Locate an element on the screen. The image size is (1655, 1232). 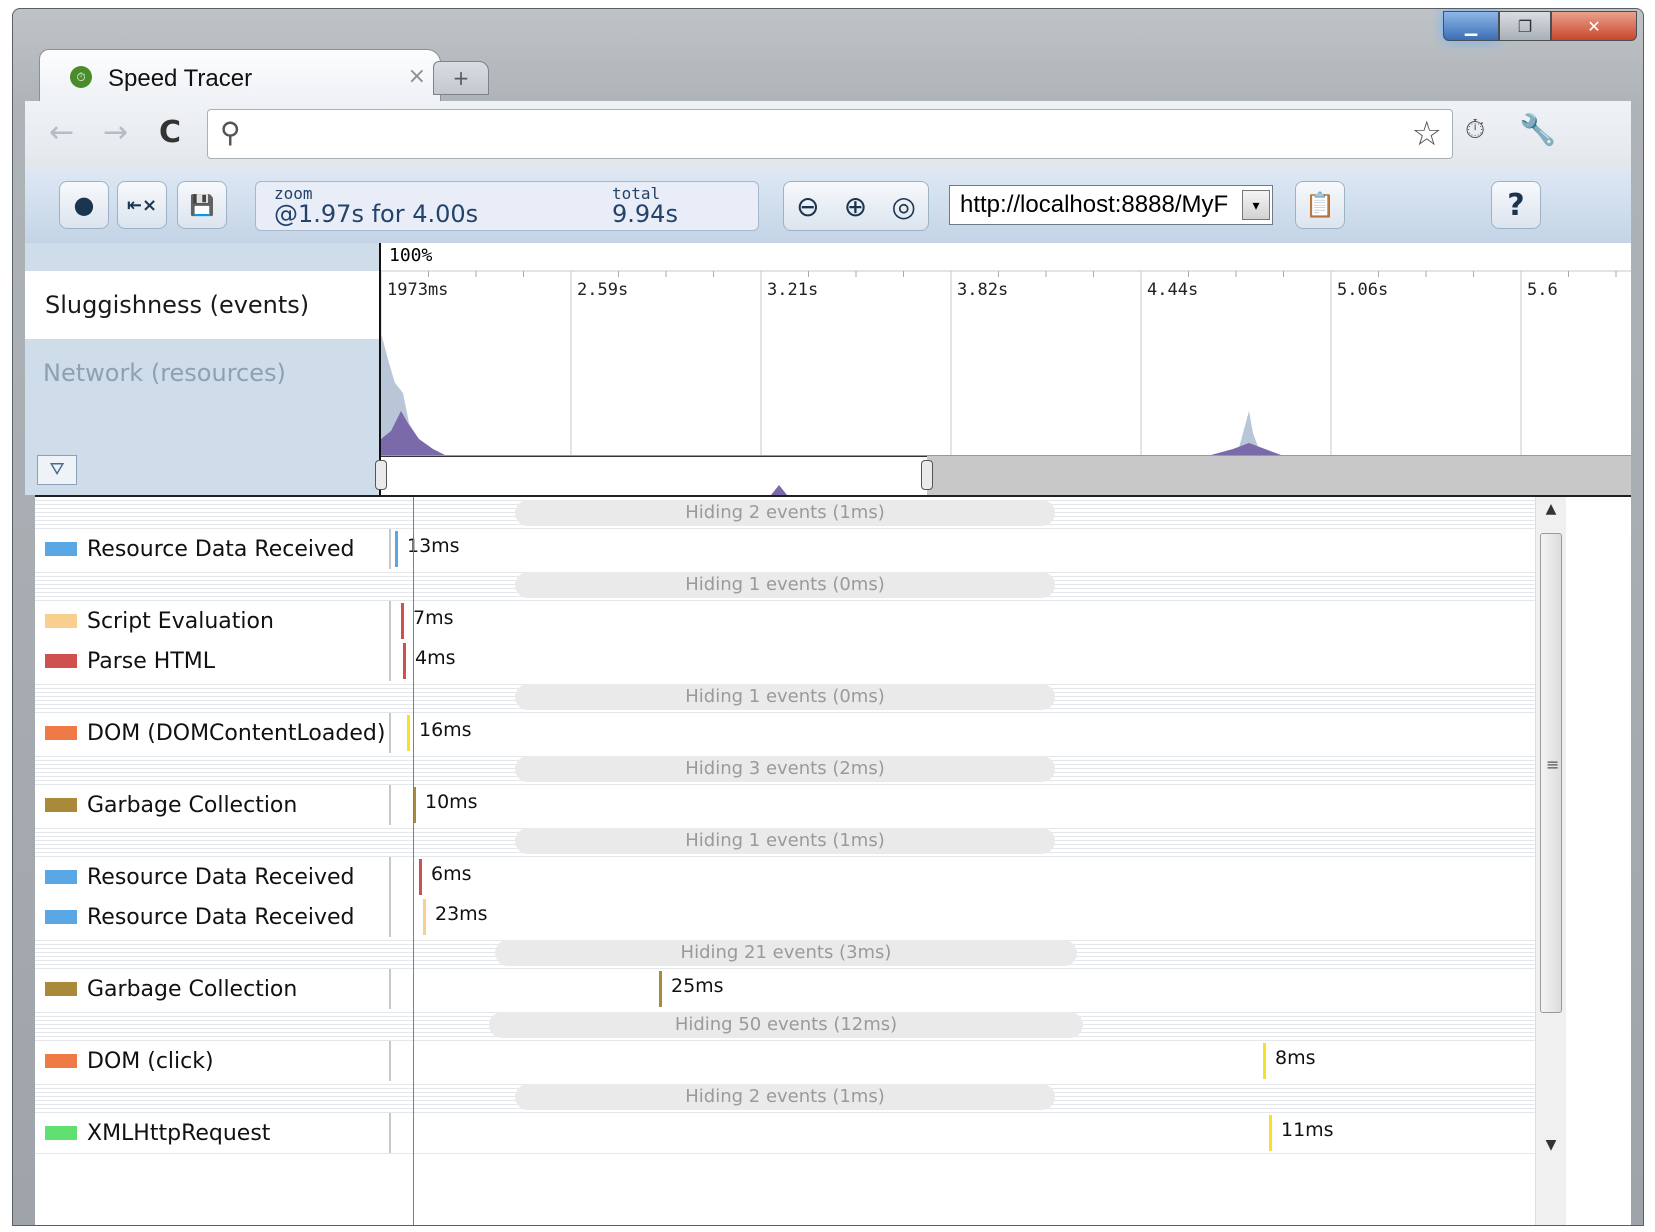
selection-bar is located at coordinates (1003, 475).